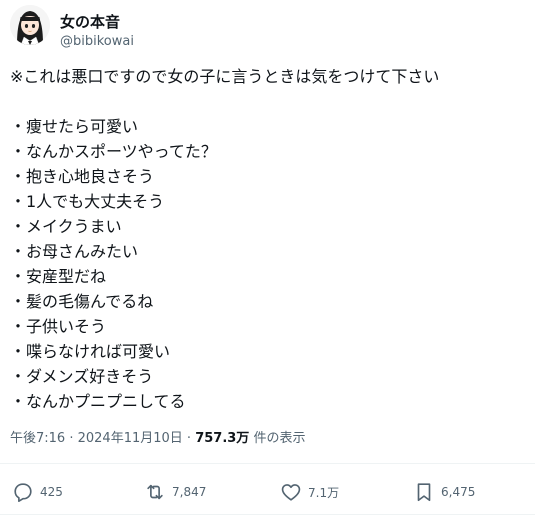 This screenshot has height=515, width=535. Describe the element at coordinates (458, 492) in the screenshot. I see `bookmark-count: 6,475` at that location.